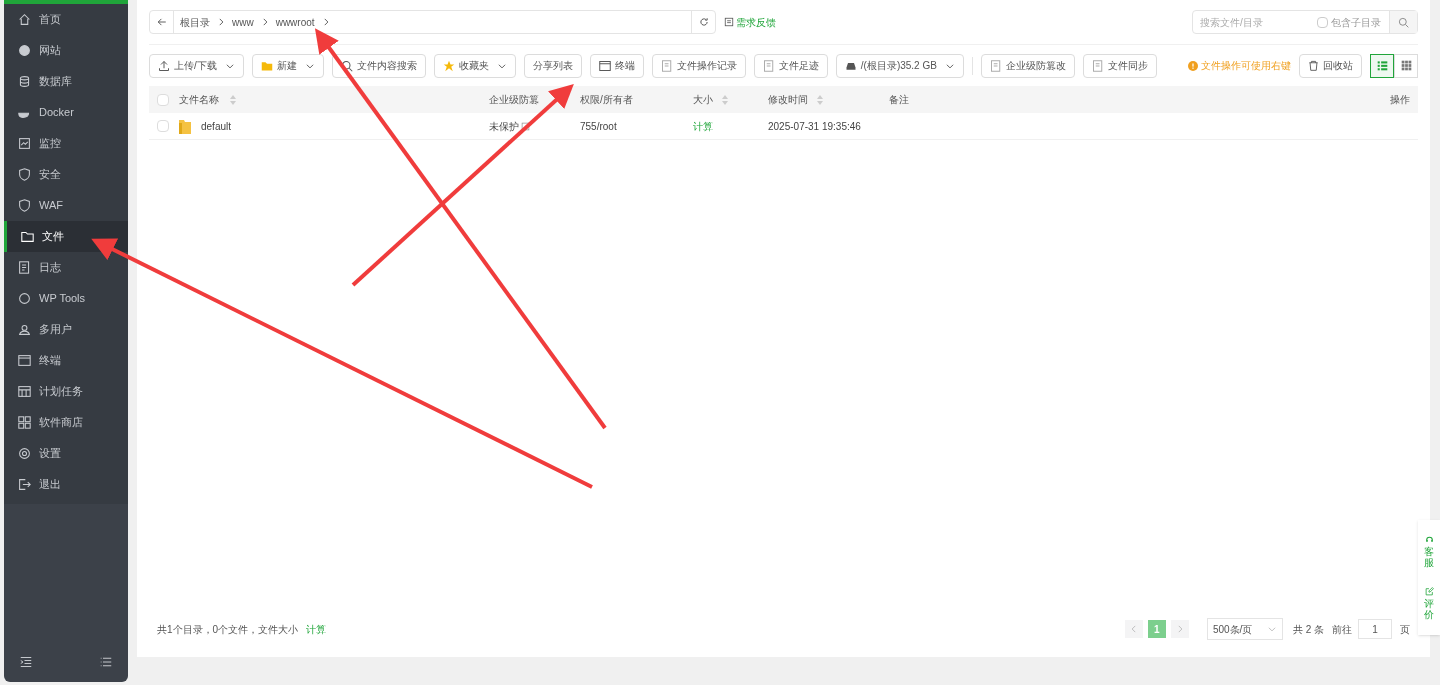 This screenshot has width=1440, height=685. What do you see at coordinates (24, 81) in the screenshot?
I see `database-icon` at bounding box center [24, 81].